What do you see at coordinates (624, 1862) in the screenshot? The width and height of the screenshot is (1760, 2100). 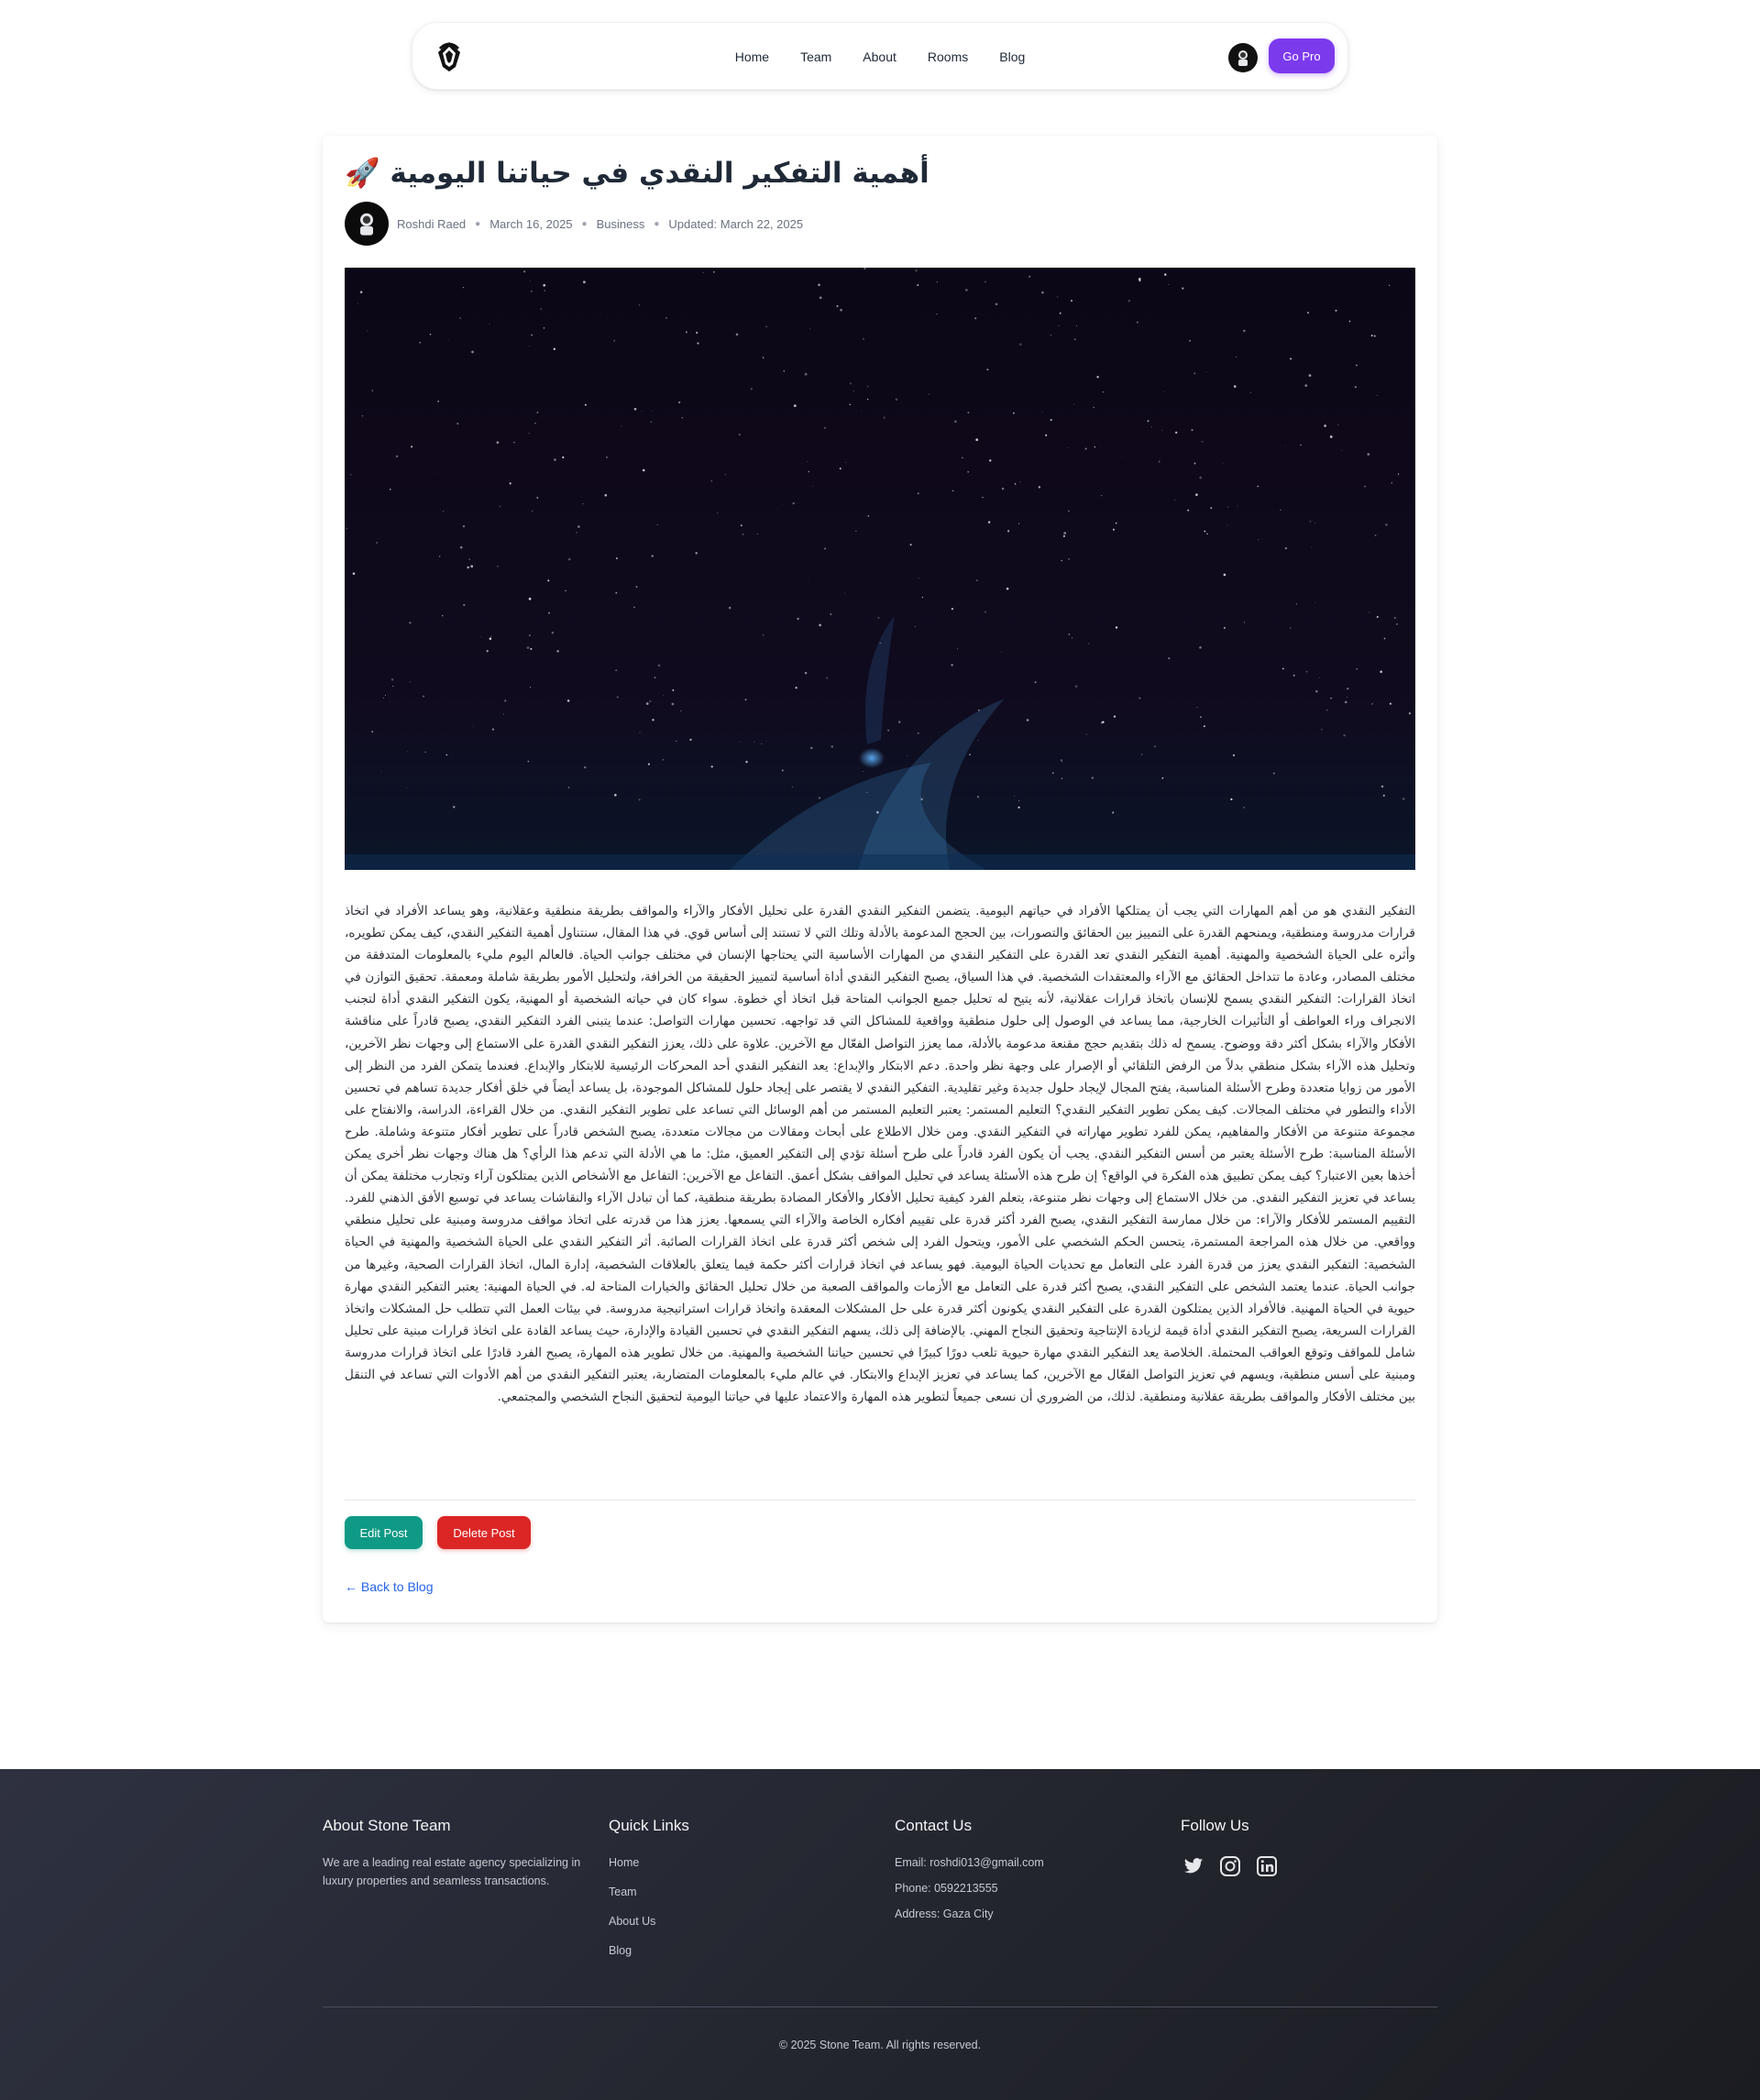 I see `footer-link-home: Home` at bounding box center [624, 1862].